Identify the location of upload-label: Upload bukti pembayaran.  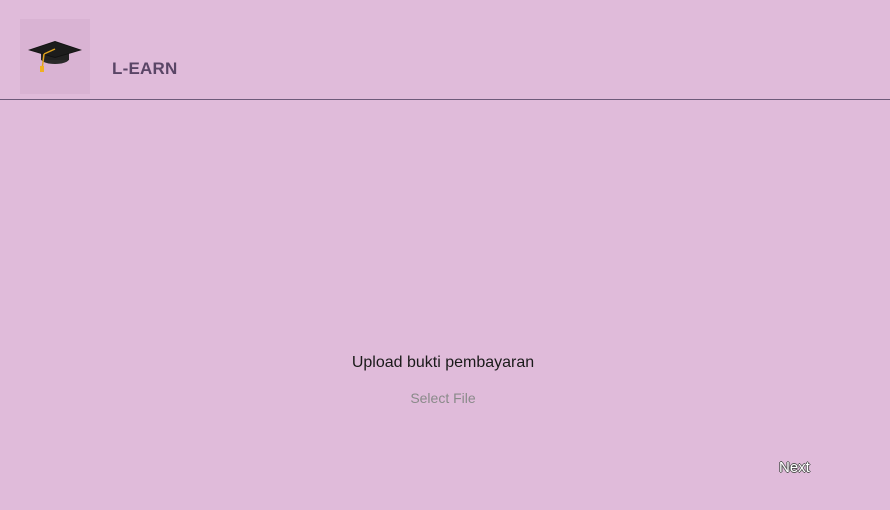
(443, 362).